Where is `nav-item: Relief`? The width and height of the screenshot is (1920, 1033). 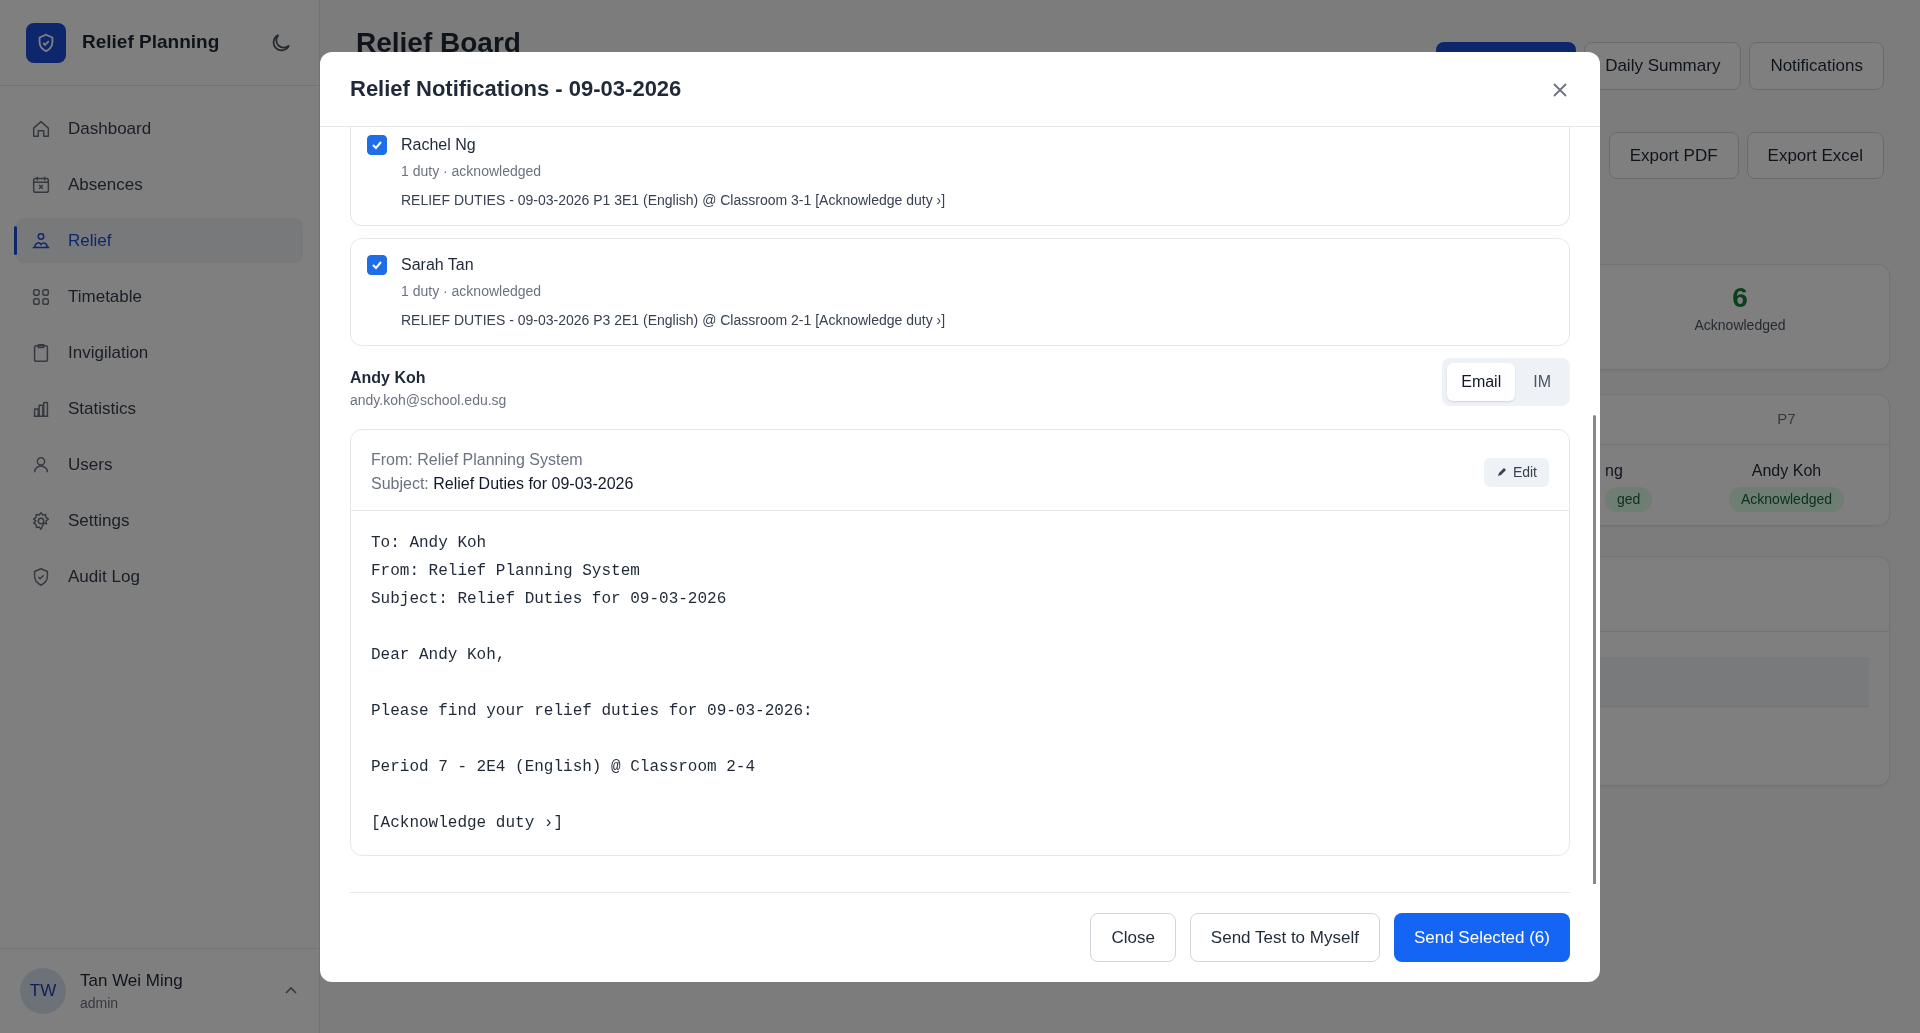 nav-item: Relief is located at coordinates (159, 240).